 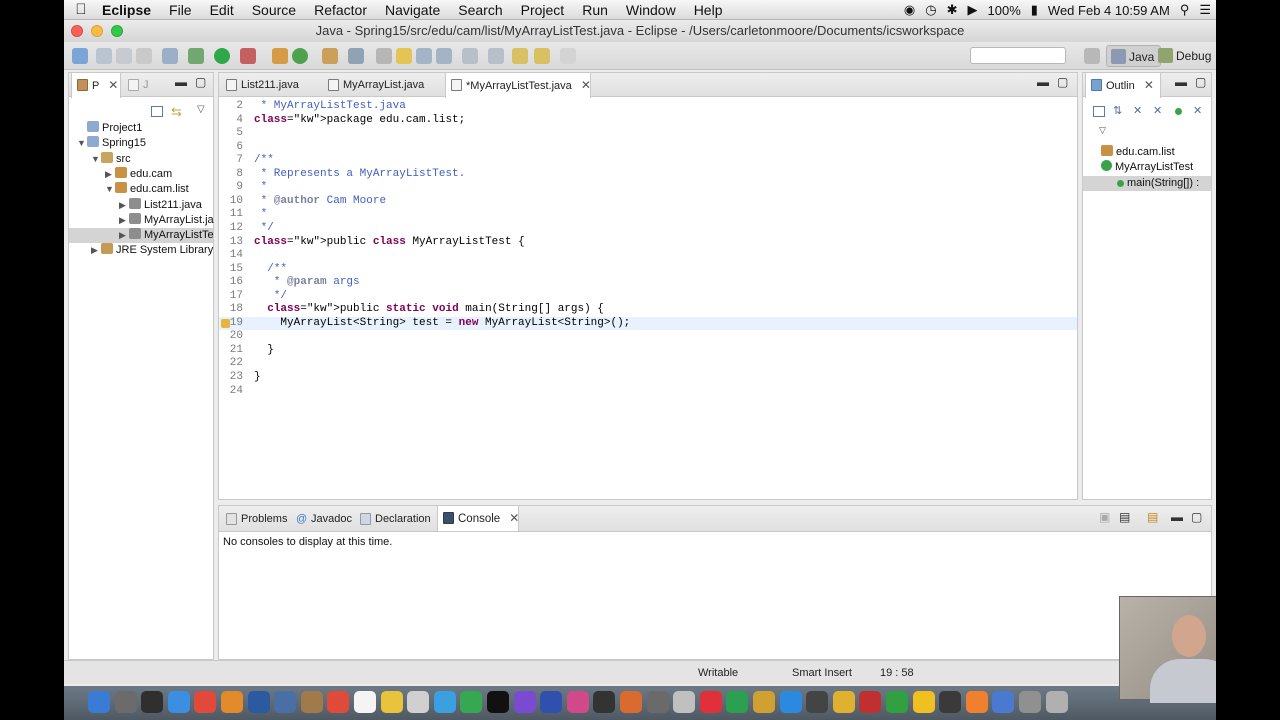 I want to click on code-line: 9 *, so click(x=648, y=187).